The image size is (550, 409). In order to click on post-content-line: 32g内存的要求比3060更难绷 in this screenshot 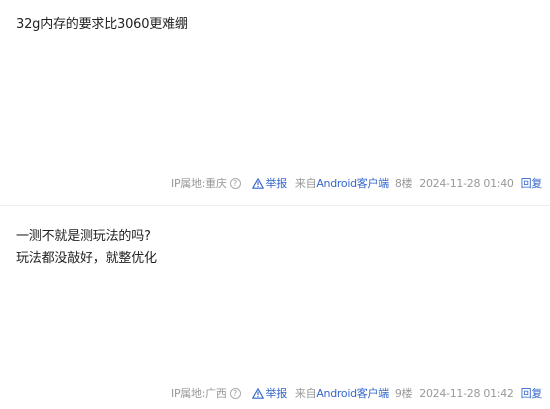, I will do `click(102, 24)`.